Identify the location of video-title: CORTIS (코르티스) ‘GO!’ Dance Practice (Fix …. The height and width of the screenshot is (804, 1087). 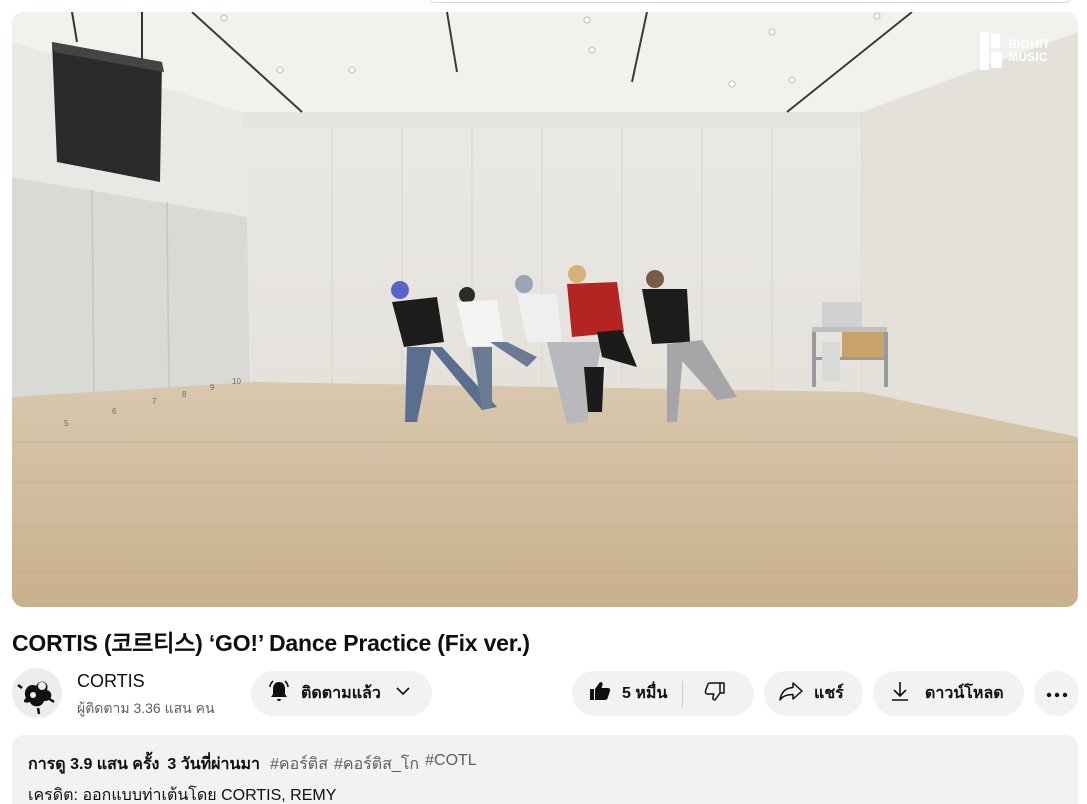
(271, 643).